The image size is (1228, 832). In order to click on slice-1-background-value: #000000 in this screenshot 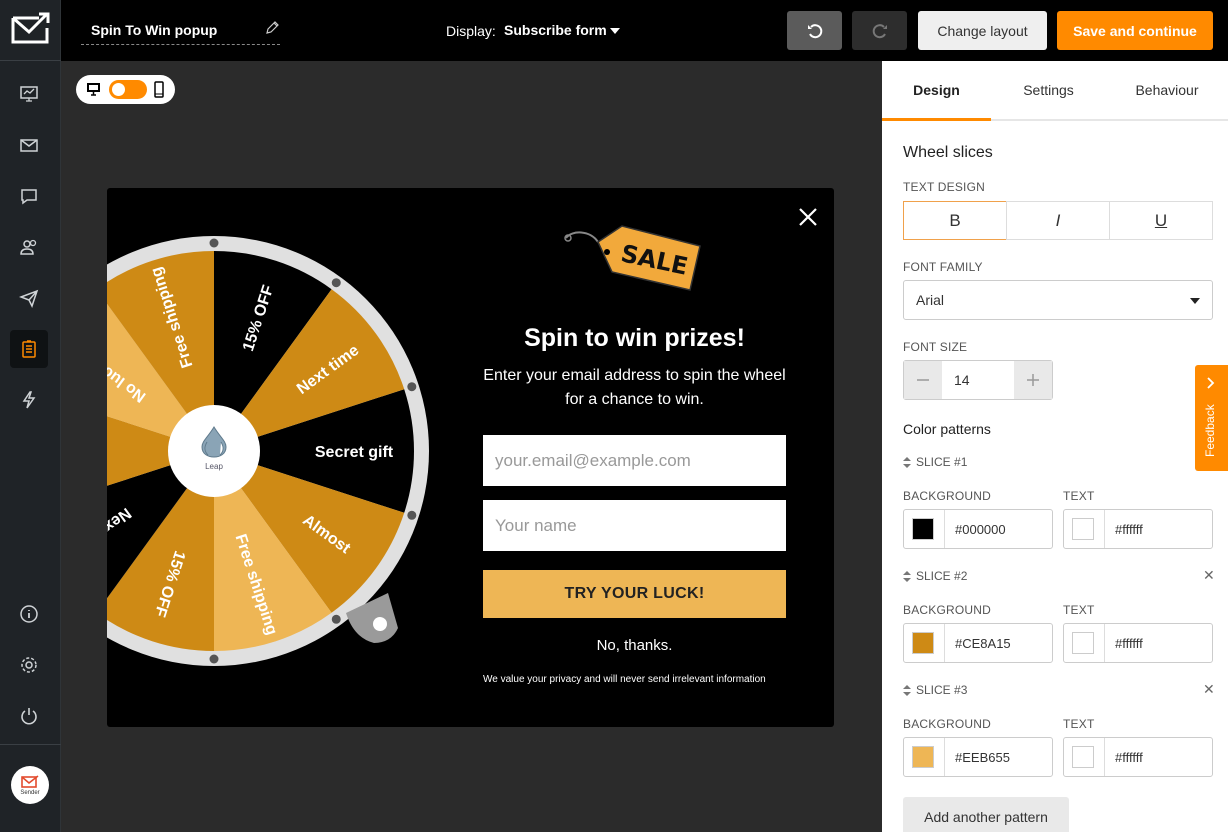, I will do `click(980, 529)`.